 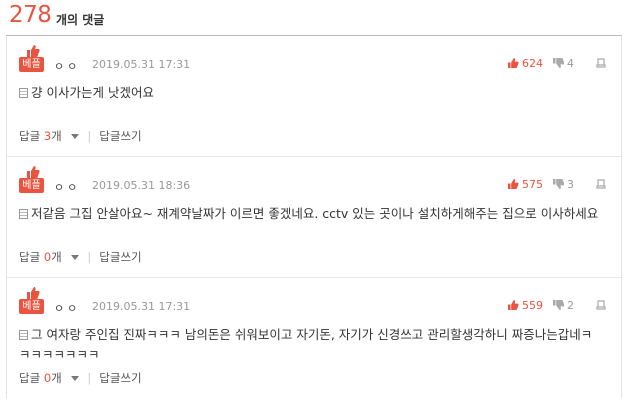 What do you see at coordinates (570, 184) in the screenshot?
I see `downvote-count: 3` at bounding box center [570, 184].